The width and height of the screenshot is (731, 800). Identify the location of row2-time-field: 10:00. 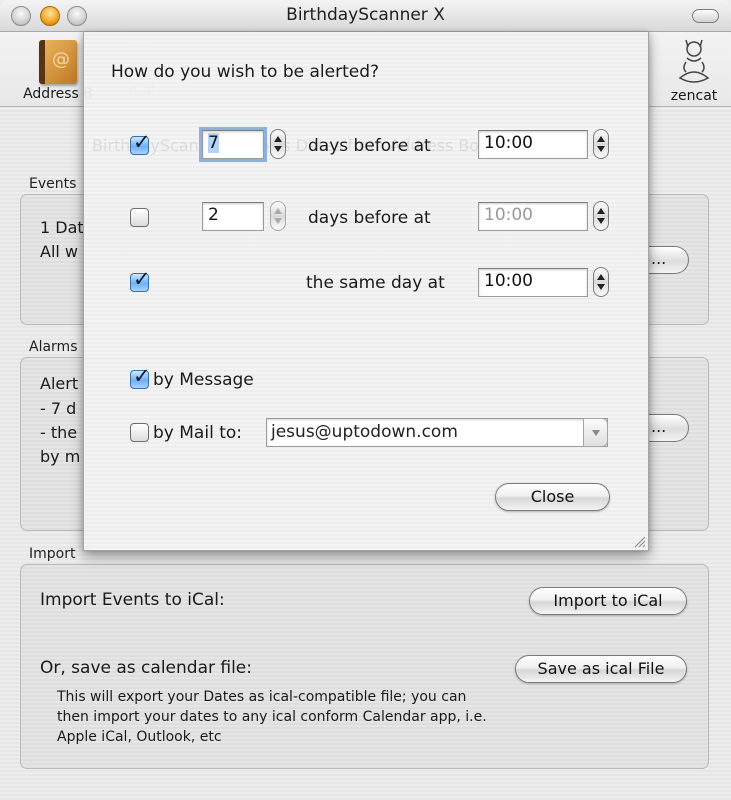
(533, 216).